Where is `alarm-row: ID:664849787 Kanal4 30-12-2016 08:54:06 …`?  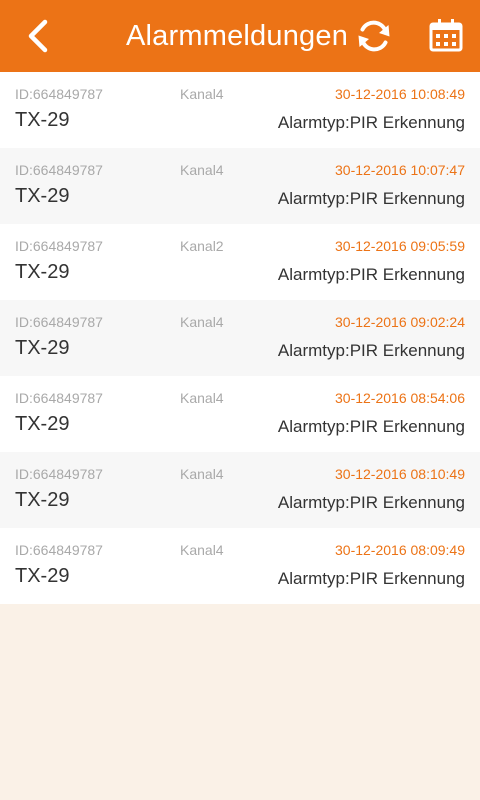 alarm-row: ID:664849787 Kanal4 30-12-2016 08:54:06 … is located at coordinates (240, 414).